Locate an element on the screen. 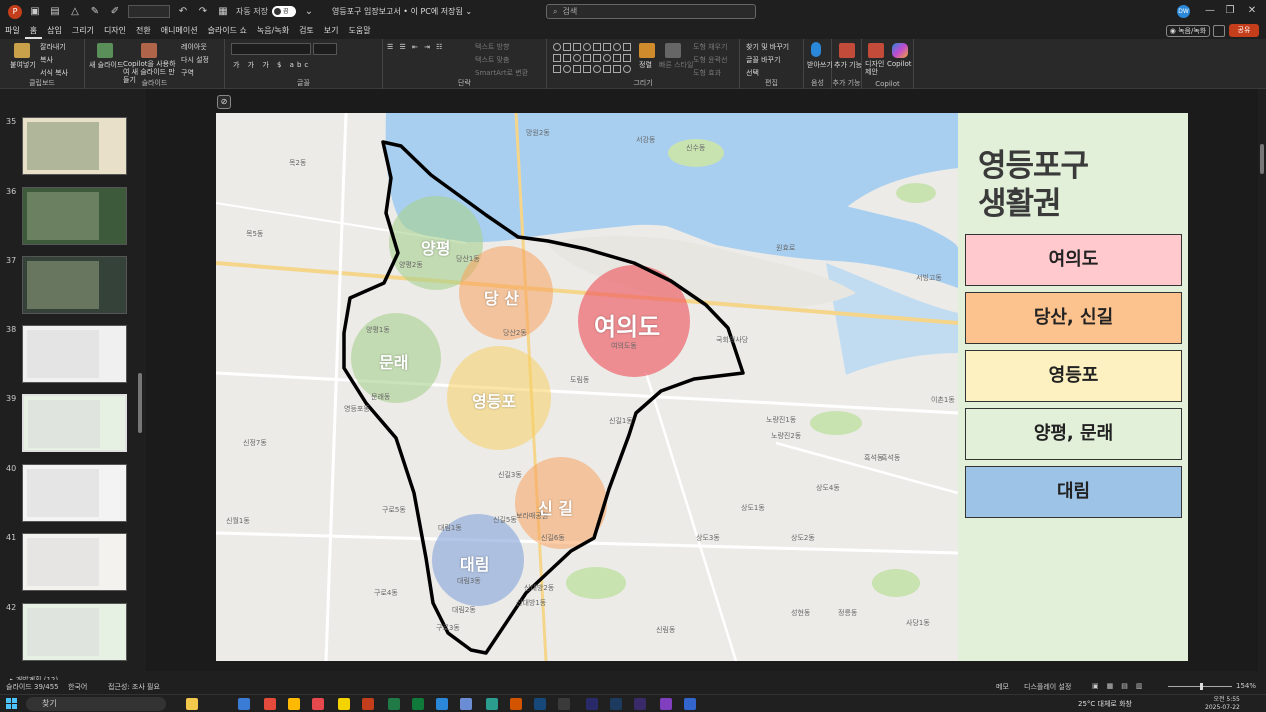 This screenshot has width=1266, height=712. copilot-button: Copilot is located at coordinates (899, 64).